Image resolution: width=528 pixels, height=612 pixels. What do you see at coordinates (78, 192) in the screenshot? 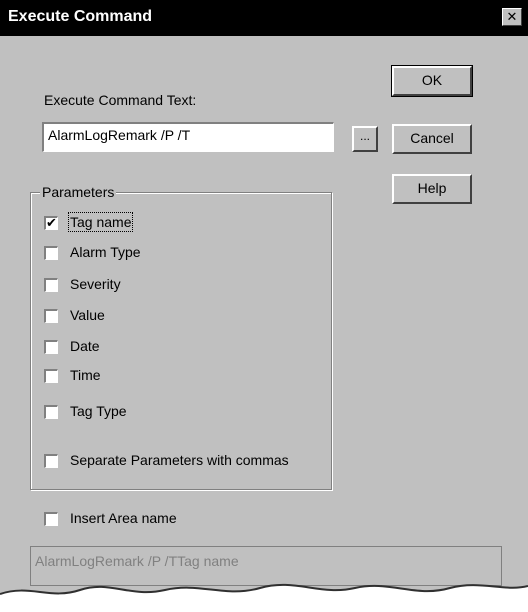
I see `parameters-group-title: Parameters` at bounding box center [78, 192].